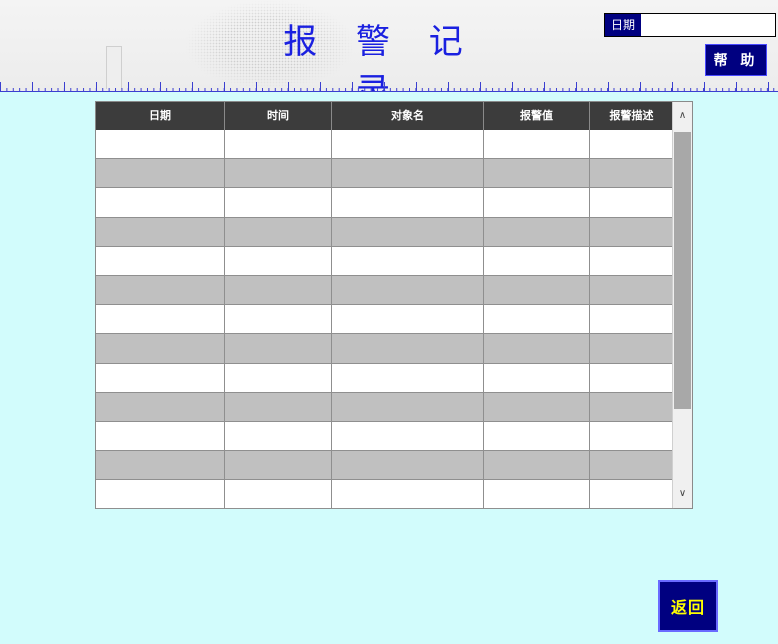 The image size is (778, 644). What do you see at coordinates (389, 91) in the screenshot?
I see `ruler-baseline` at bounding box center [389, 91].